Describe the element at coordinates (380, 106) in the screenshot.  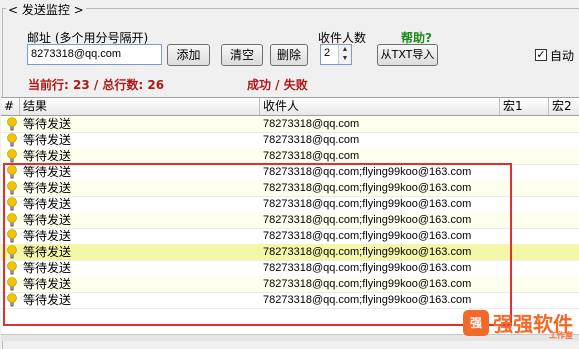
I see `col-recipient: 收件人` at that location.